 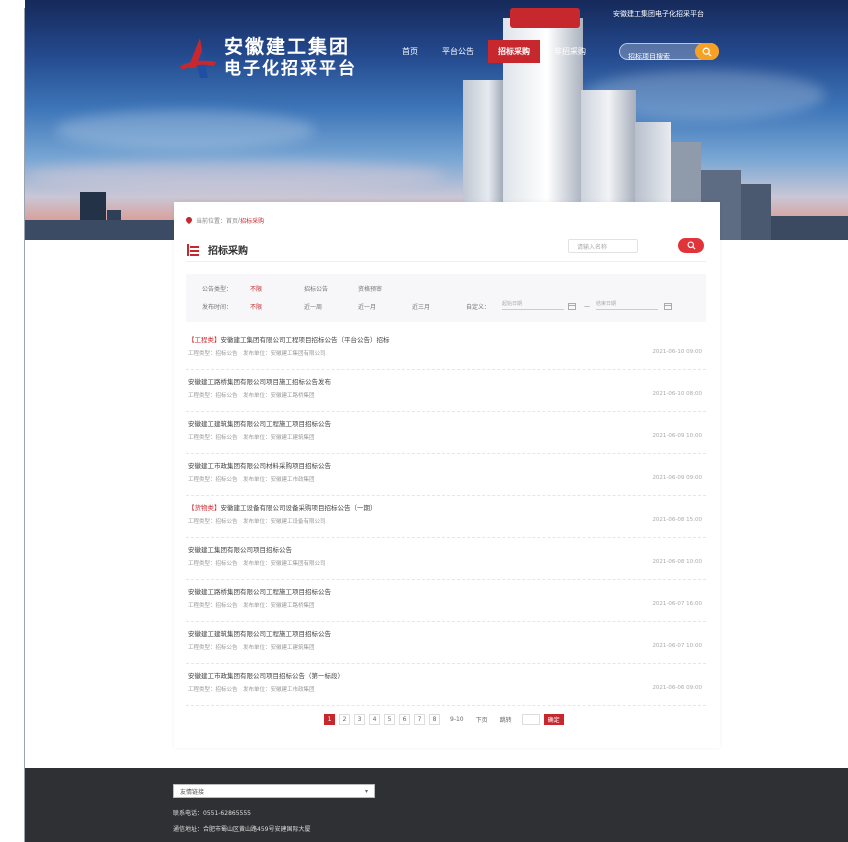 I want to click on next-page-button: 下页, so click(x=482, y=719).